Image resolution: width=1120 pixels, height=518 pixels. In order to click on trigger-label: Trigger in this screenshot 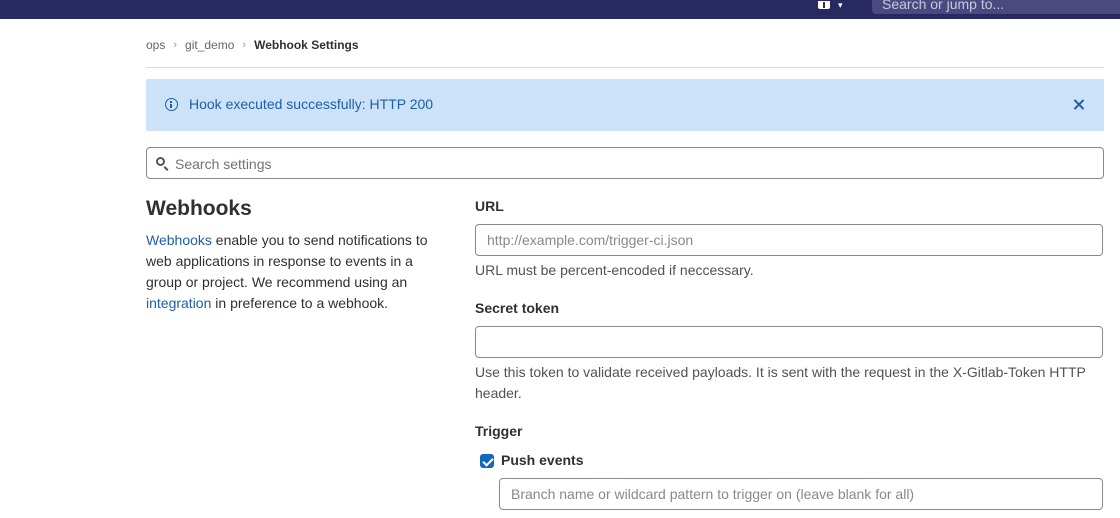, I will do `click(499, 431)`.